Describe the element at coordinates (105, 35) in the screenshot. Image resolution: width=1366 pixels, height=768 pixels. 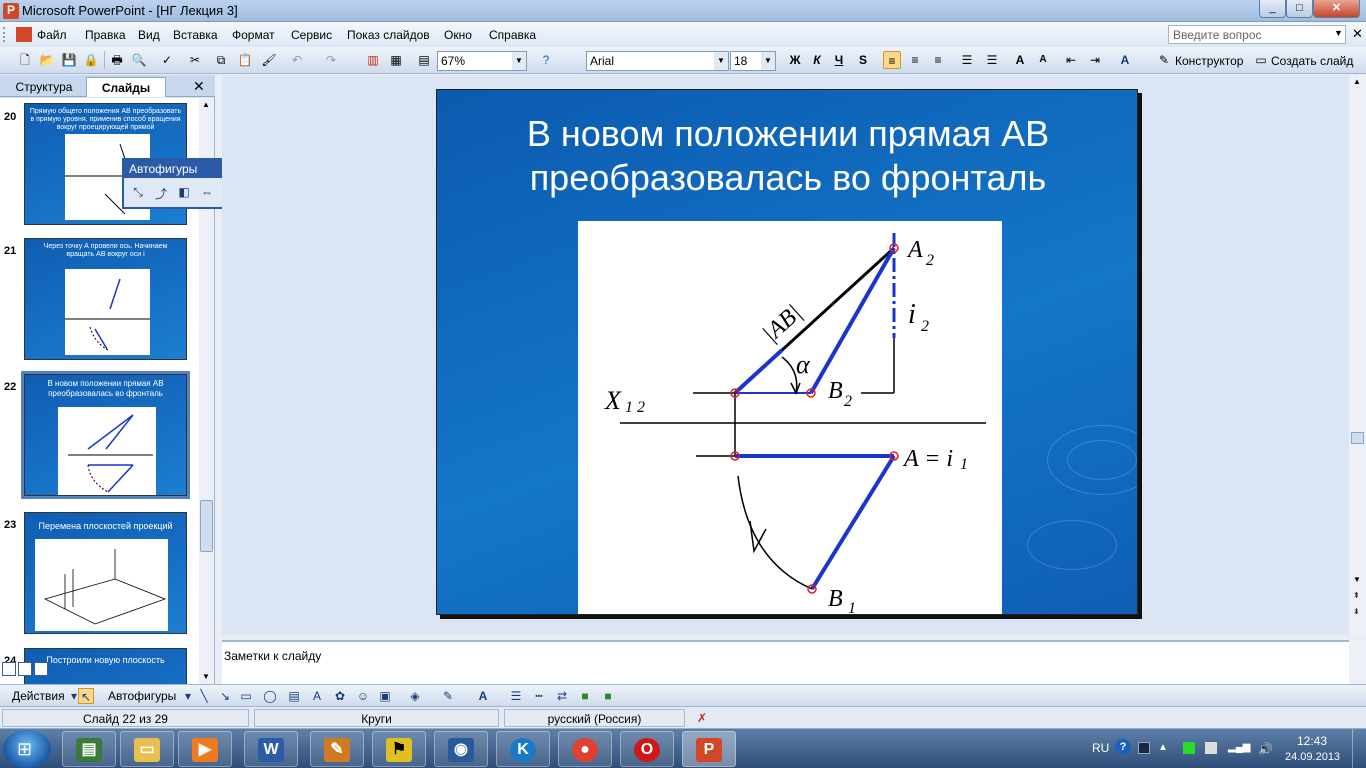
I see `menu-edit: Правка` at that location.